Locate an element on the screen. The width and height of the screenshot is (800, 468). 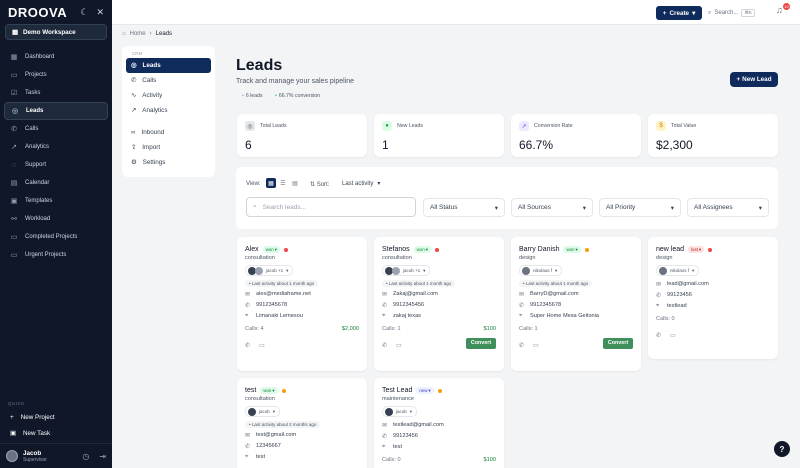
sidebar-item-workload: ⚯ Workload is located at coordinates (56, 219).